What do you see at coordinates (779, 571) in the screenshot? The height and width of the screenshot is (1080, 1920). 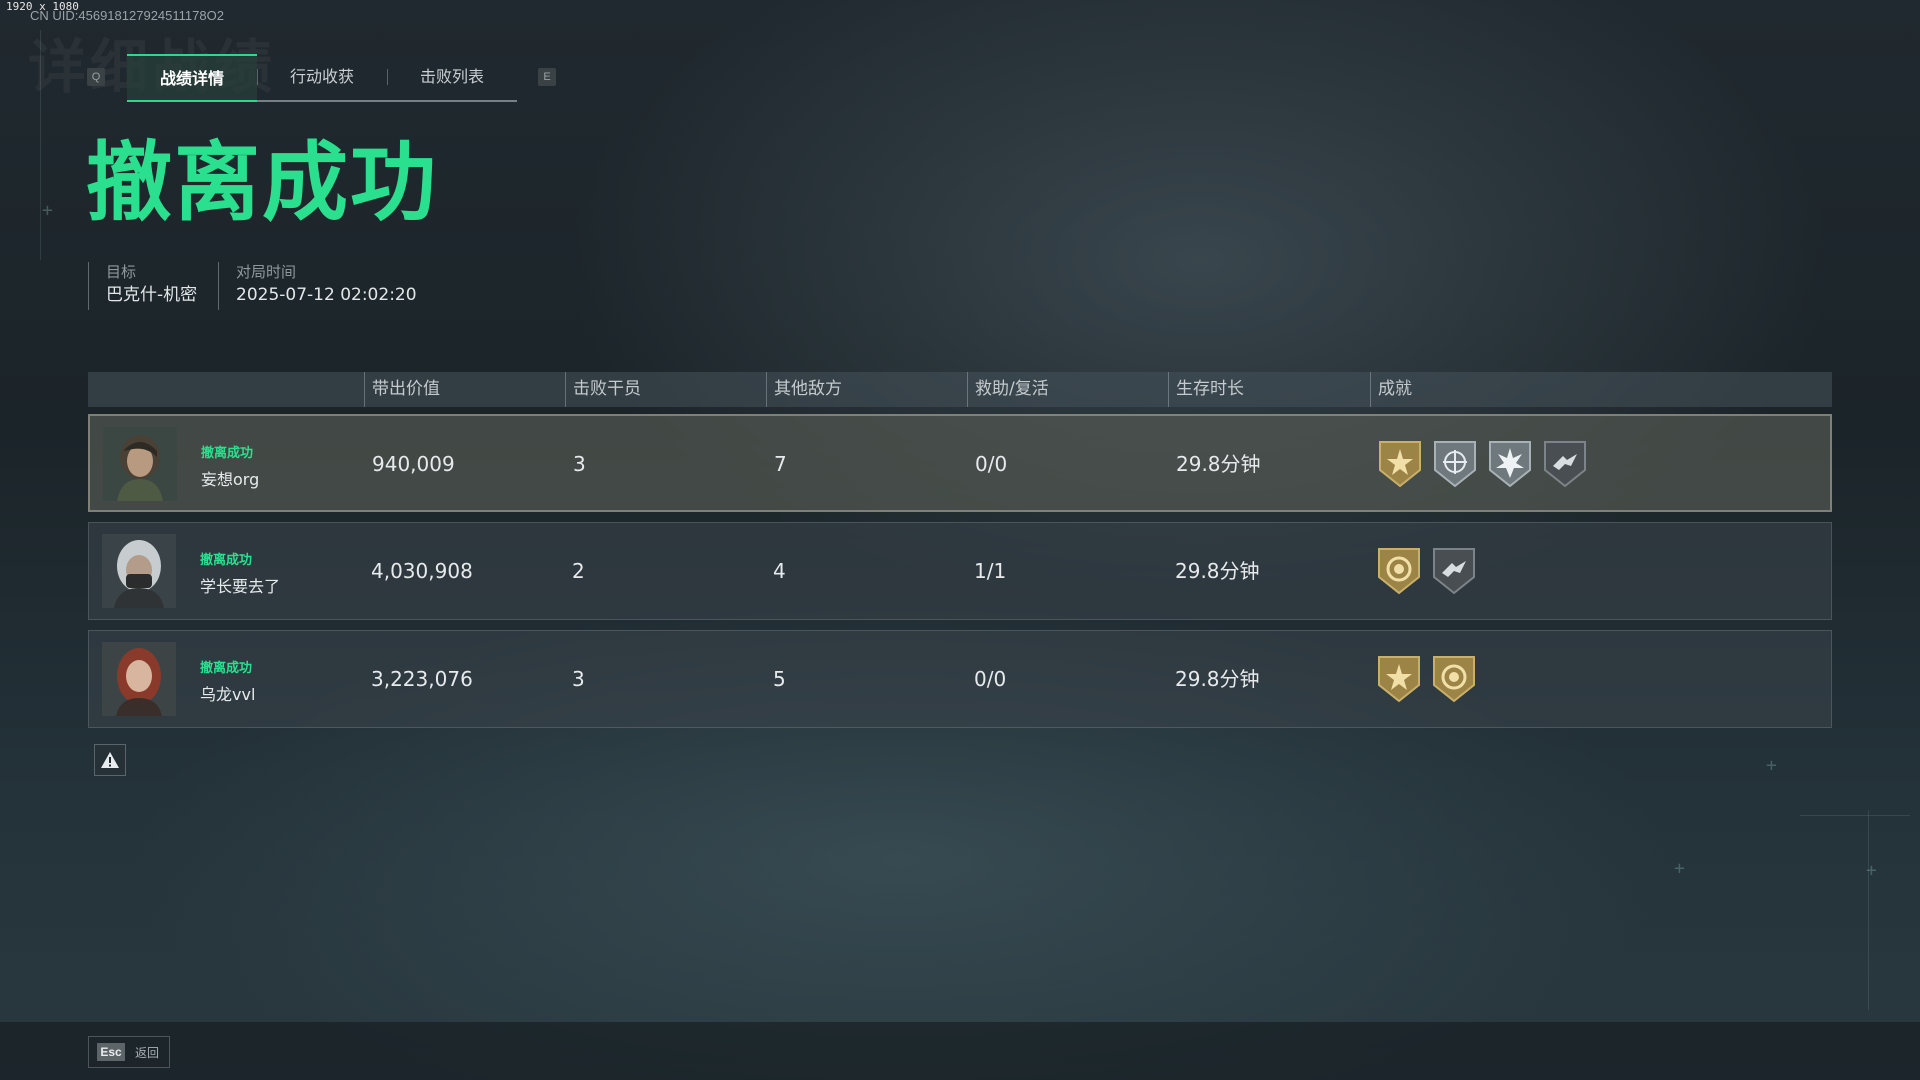 I see `other-enemies: 4` at bounding box center [779, 571].